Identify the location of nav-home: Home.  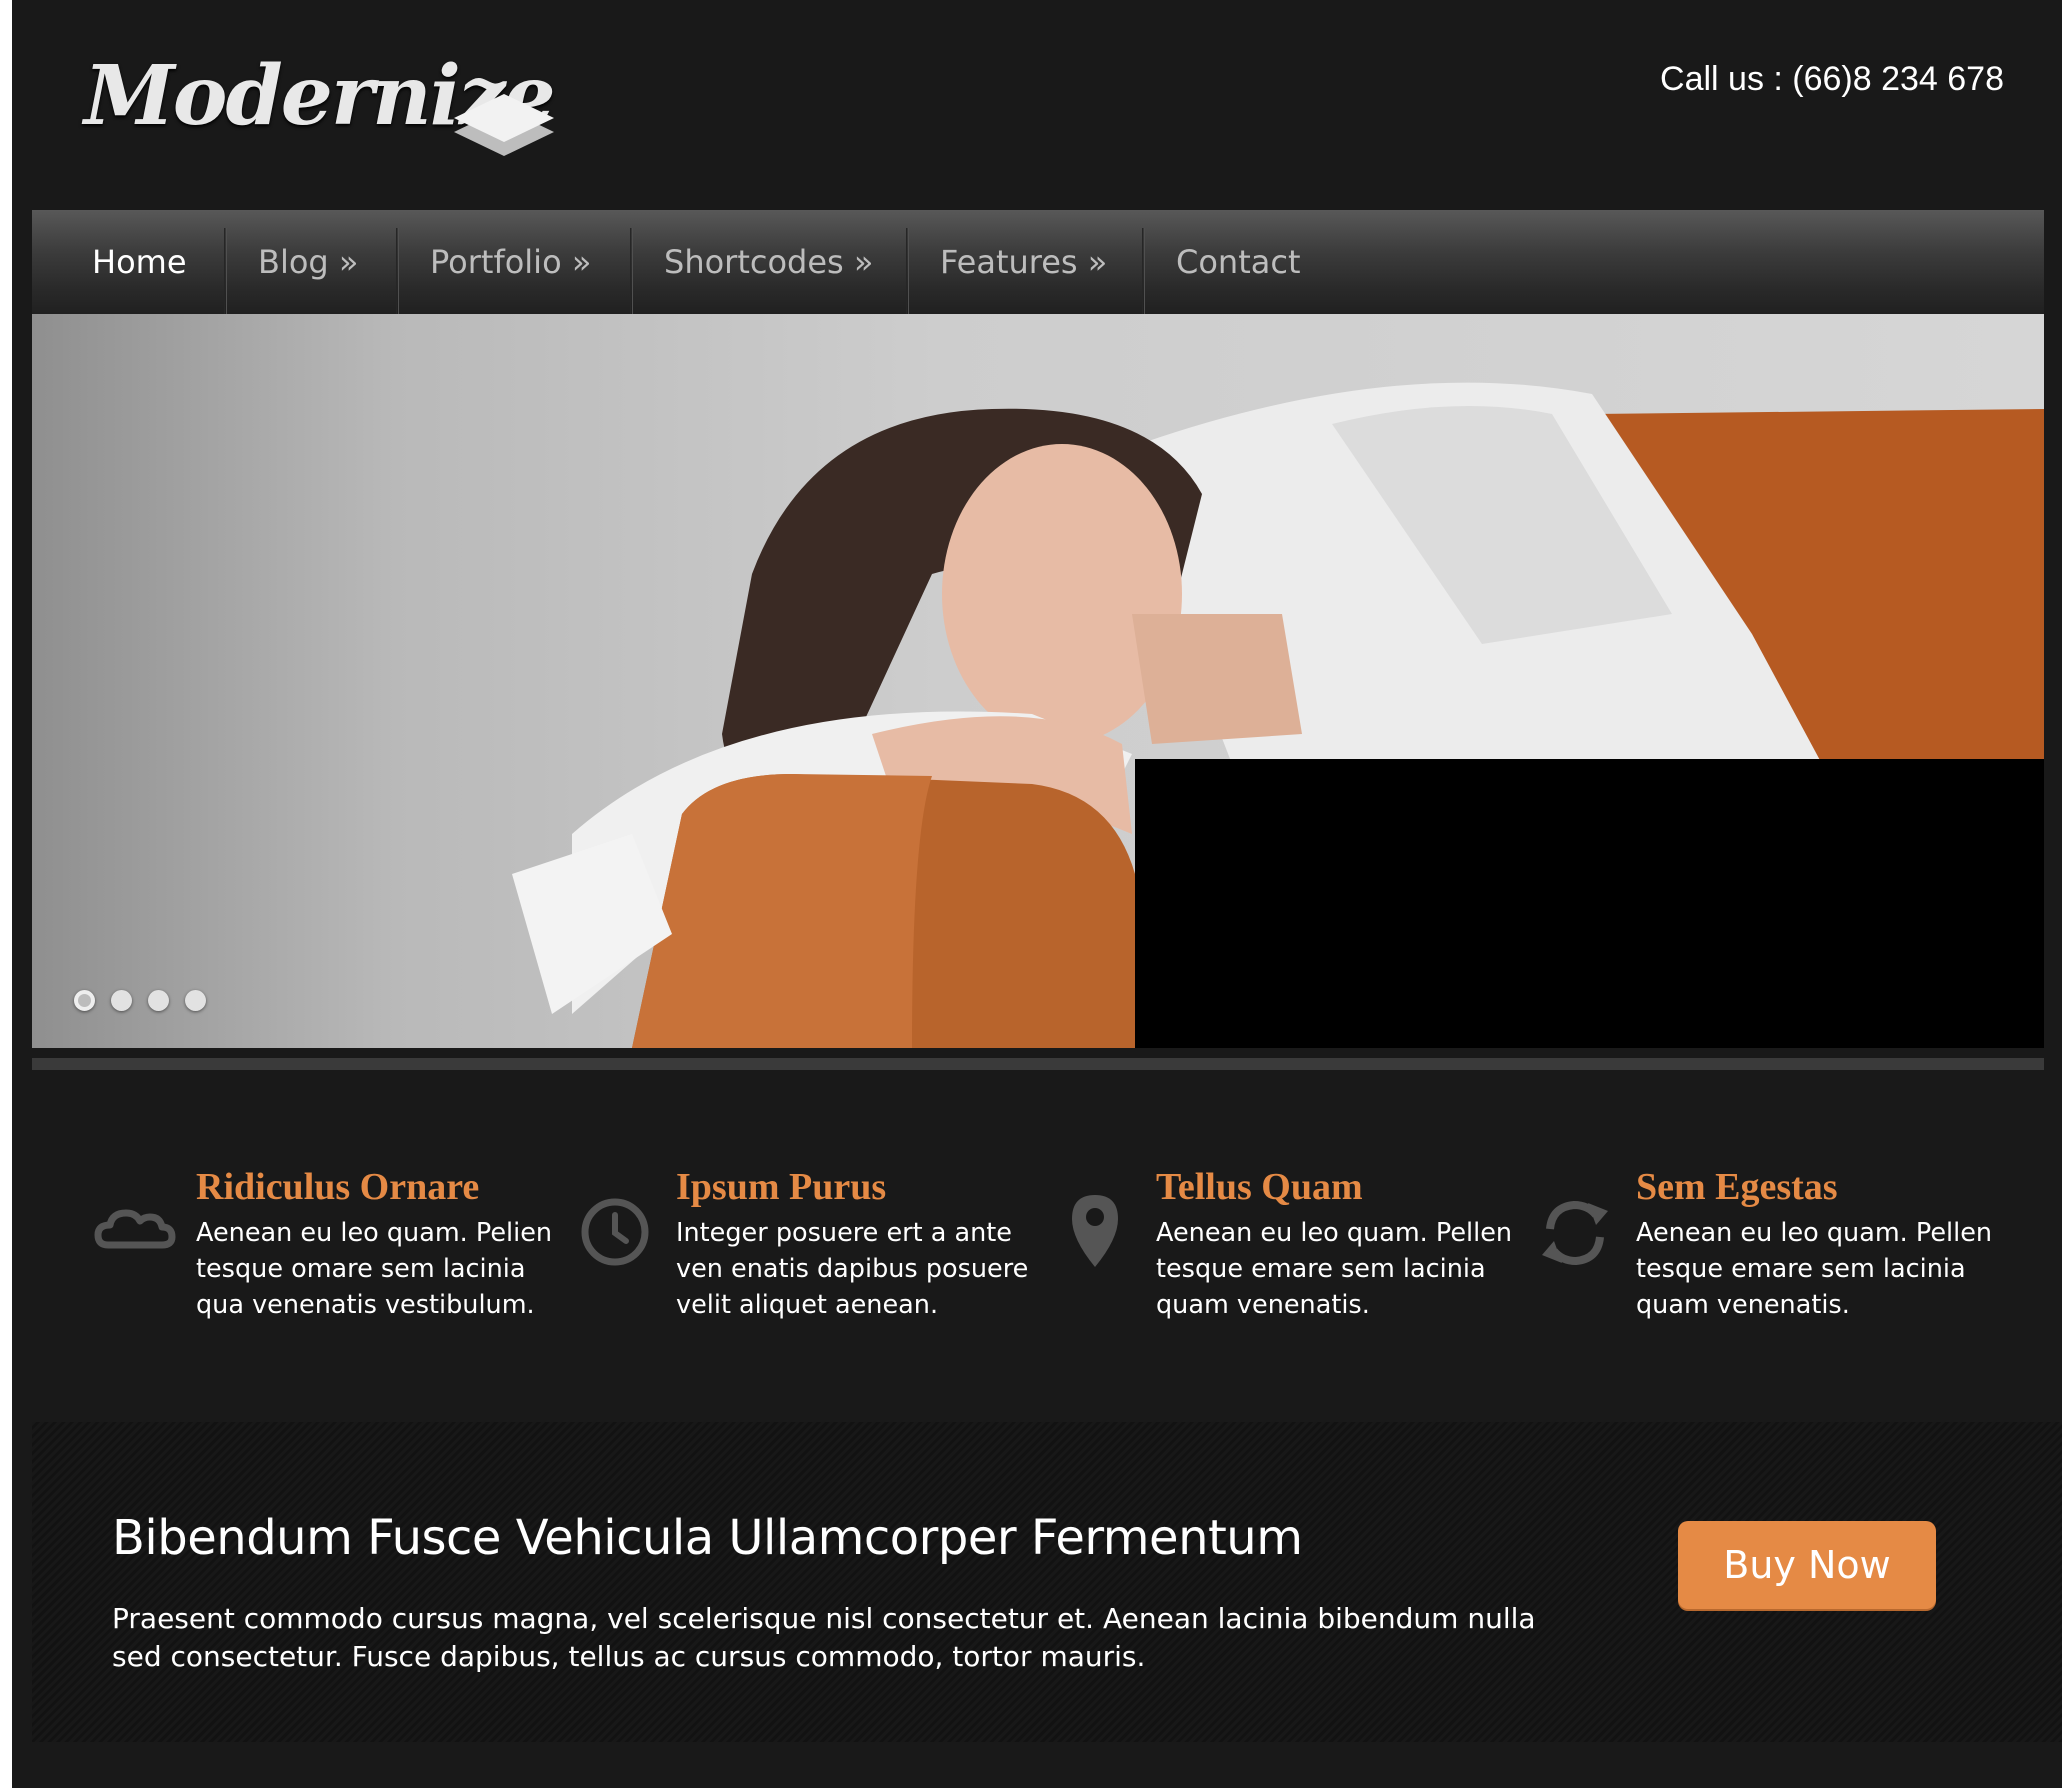
(139, 262).